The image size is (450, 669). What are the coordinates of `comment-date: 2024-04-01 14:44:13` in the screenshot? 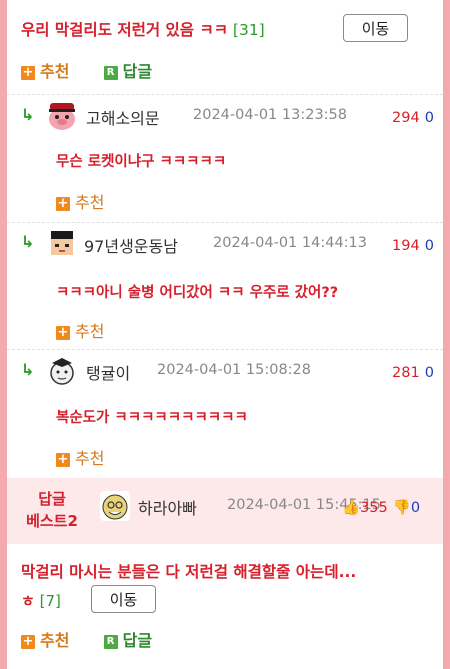 It's located at (290, 243).